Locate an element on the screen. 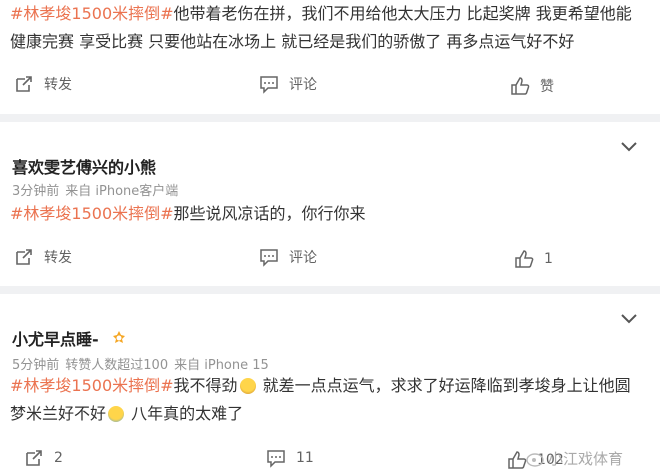  watermark-text: 小江戏体育 is located at coordinates (586, 459).